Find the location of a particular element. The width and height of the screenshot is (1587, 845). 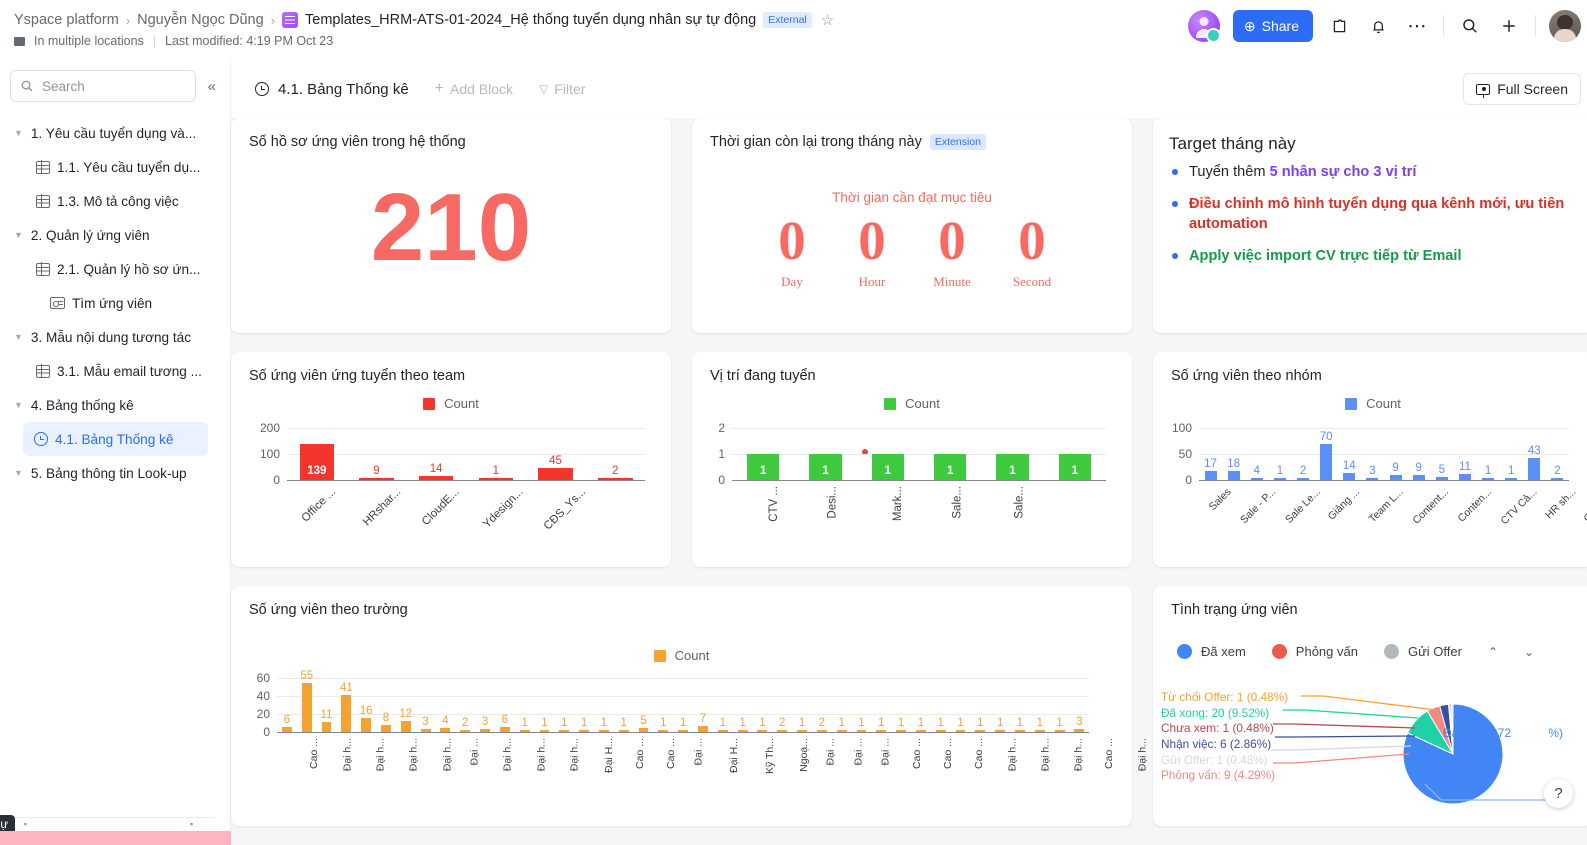

bar-column: 45 is located at coordinates (556, 454).